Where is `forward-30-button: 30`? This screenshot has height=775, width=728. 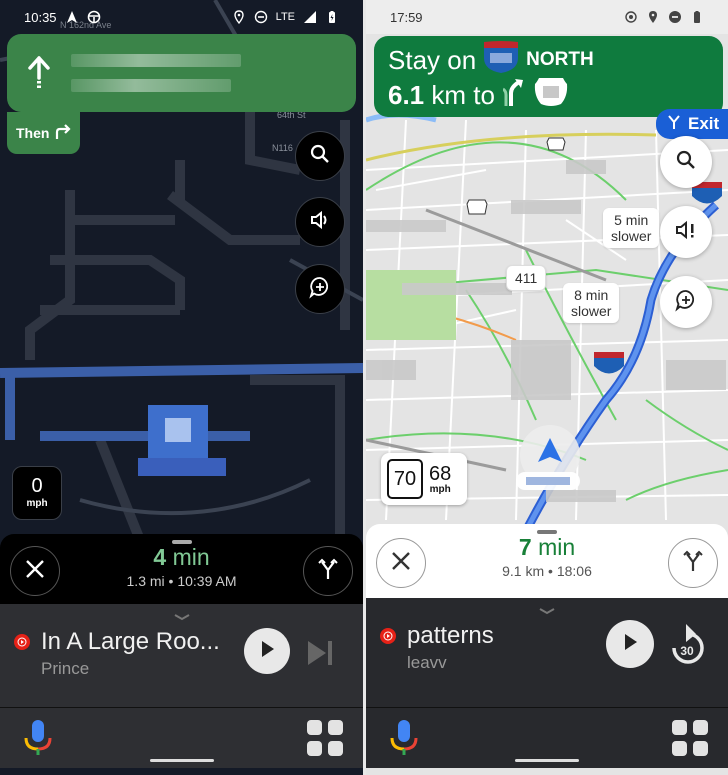 forward-30-button: 30 is located at coordinates (687, 645).